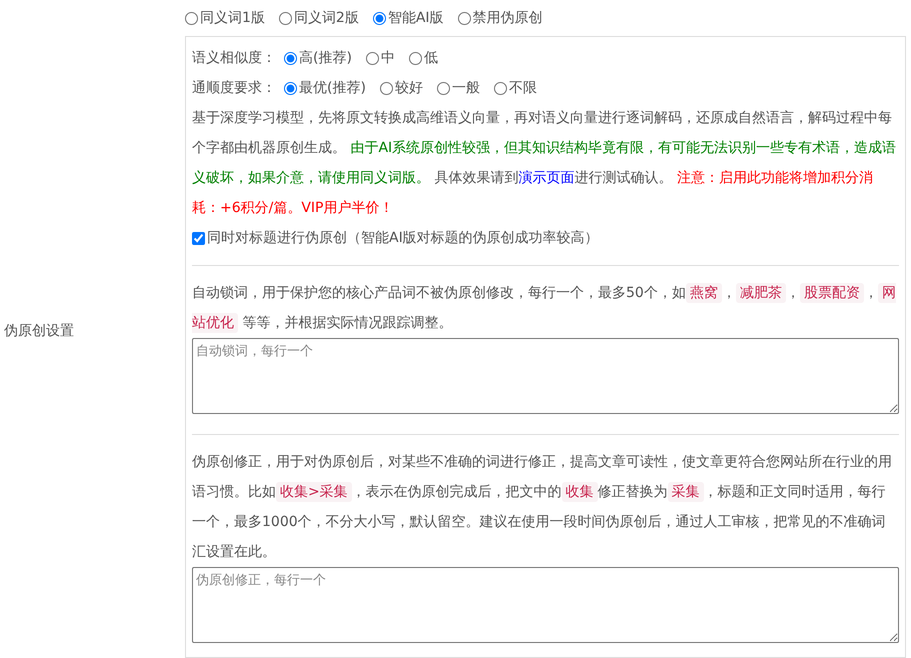 Image resolution: width=911 pixels, height=658 pixels. What do you see at coordinates (545, 376) in the screenshot?
I see `lock-words-field: 自动锁词，每行一个` at bounding box center [545, 376].